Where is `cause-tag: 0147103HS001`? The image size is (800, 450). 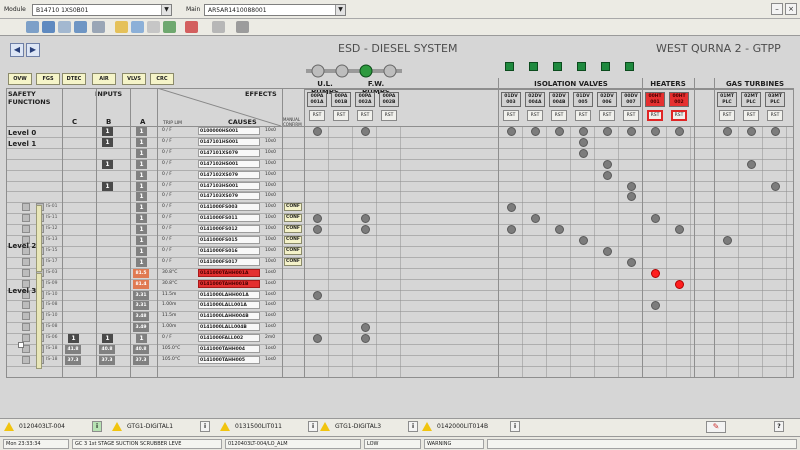 cause-tag: 0147103HS001 is located at coordinates (229, 186).